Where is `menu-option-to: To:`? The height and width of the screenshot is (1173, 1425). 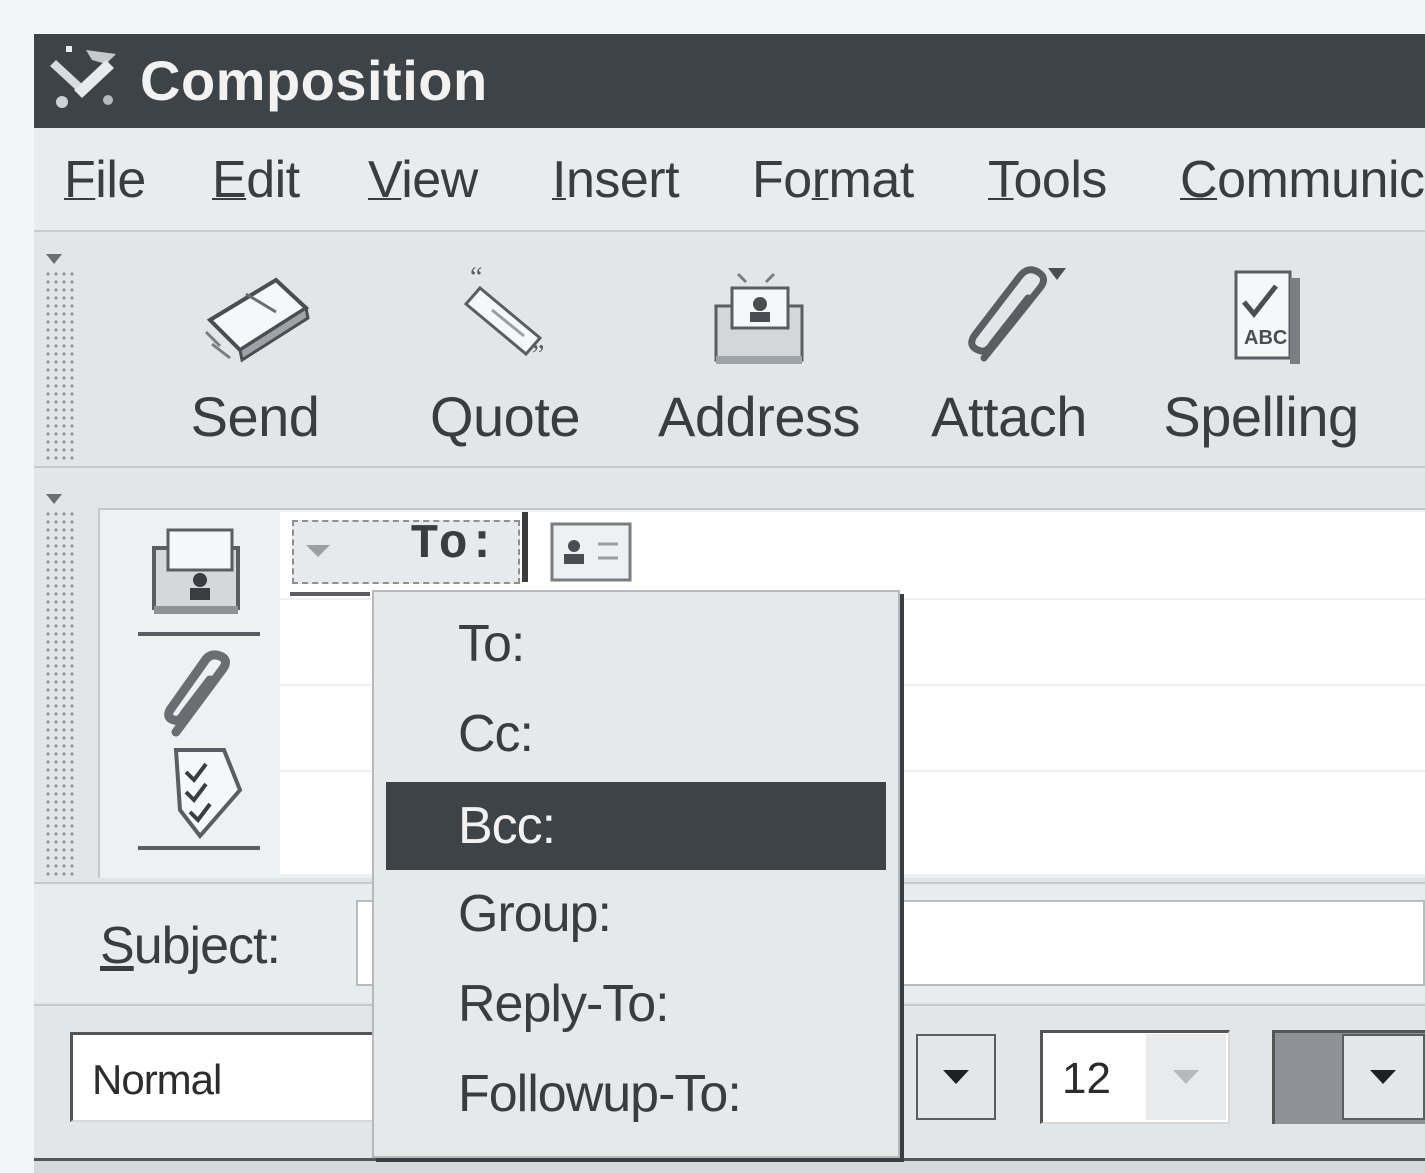 menu-option-to: To: is located at coordinates (636, 644).